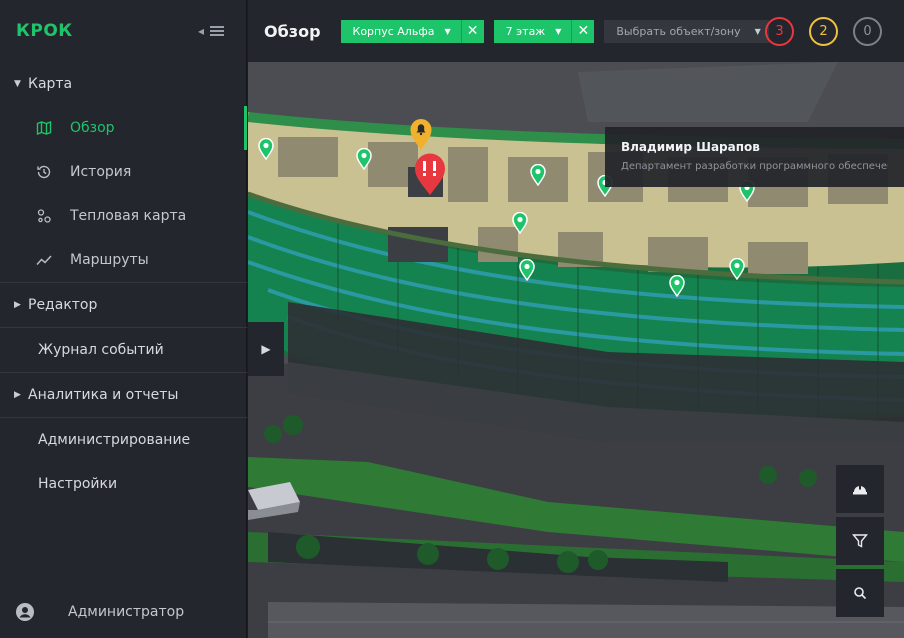  I want to click on search-icon, so click(860, 593).